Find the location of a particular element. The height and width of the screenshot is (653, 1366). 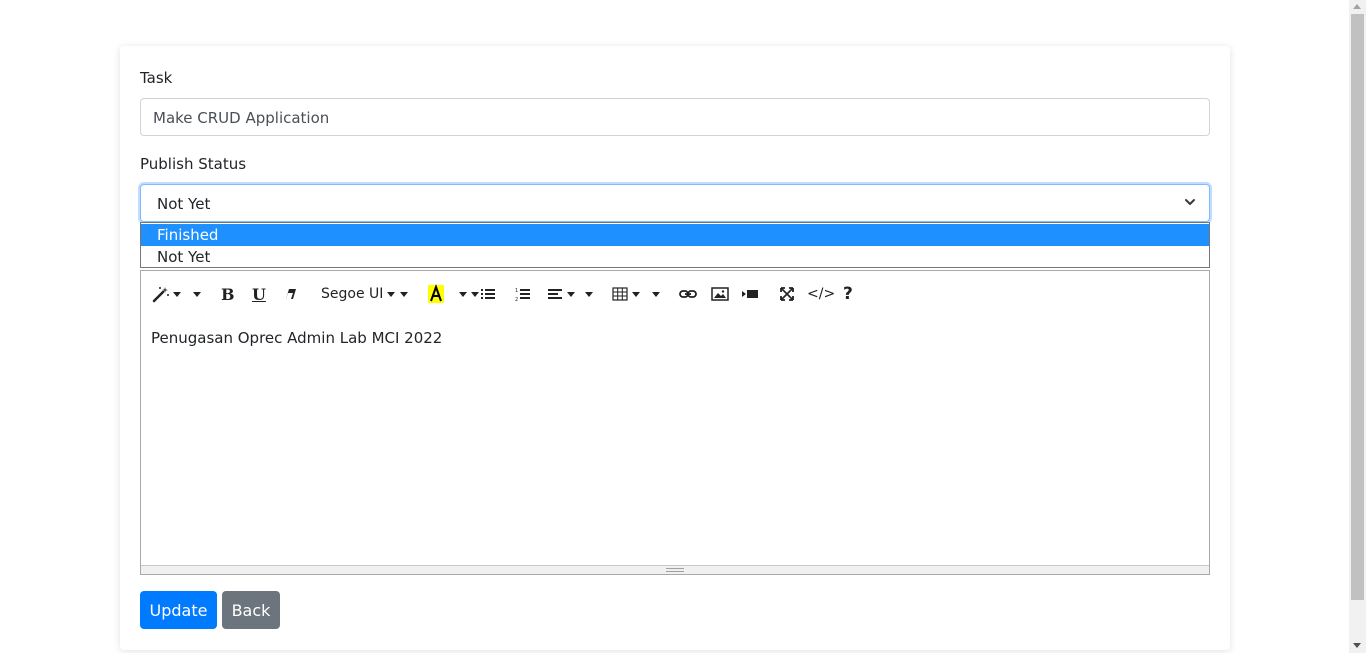

scroll-up-icon is located at coordinates (1357, 6).